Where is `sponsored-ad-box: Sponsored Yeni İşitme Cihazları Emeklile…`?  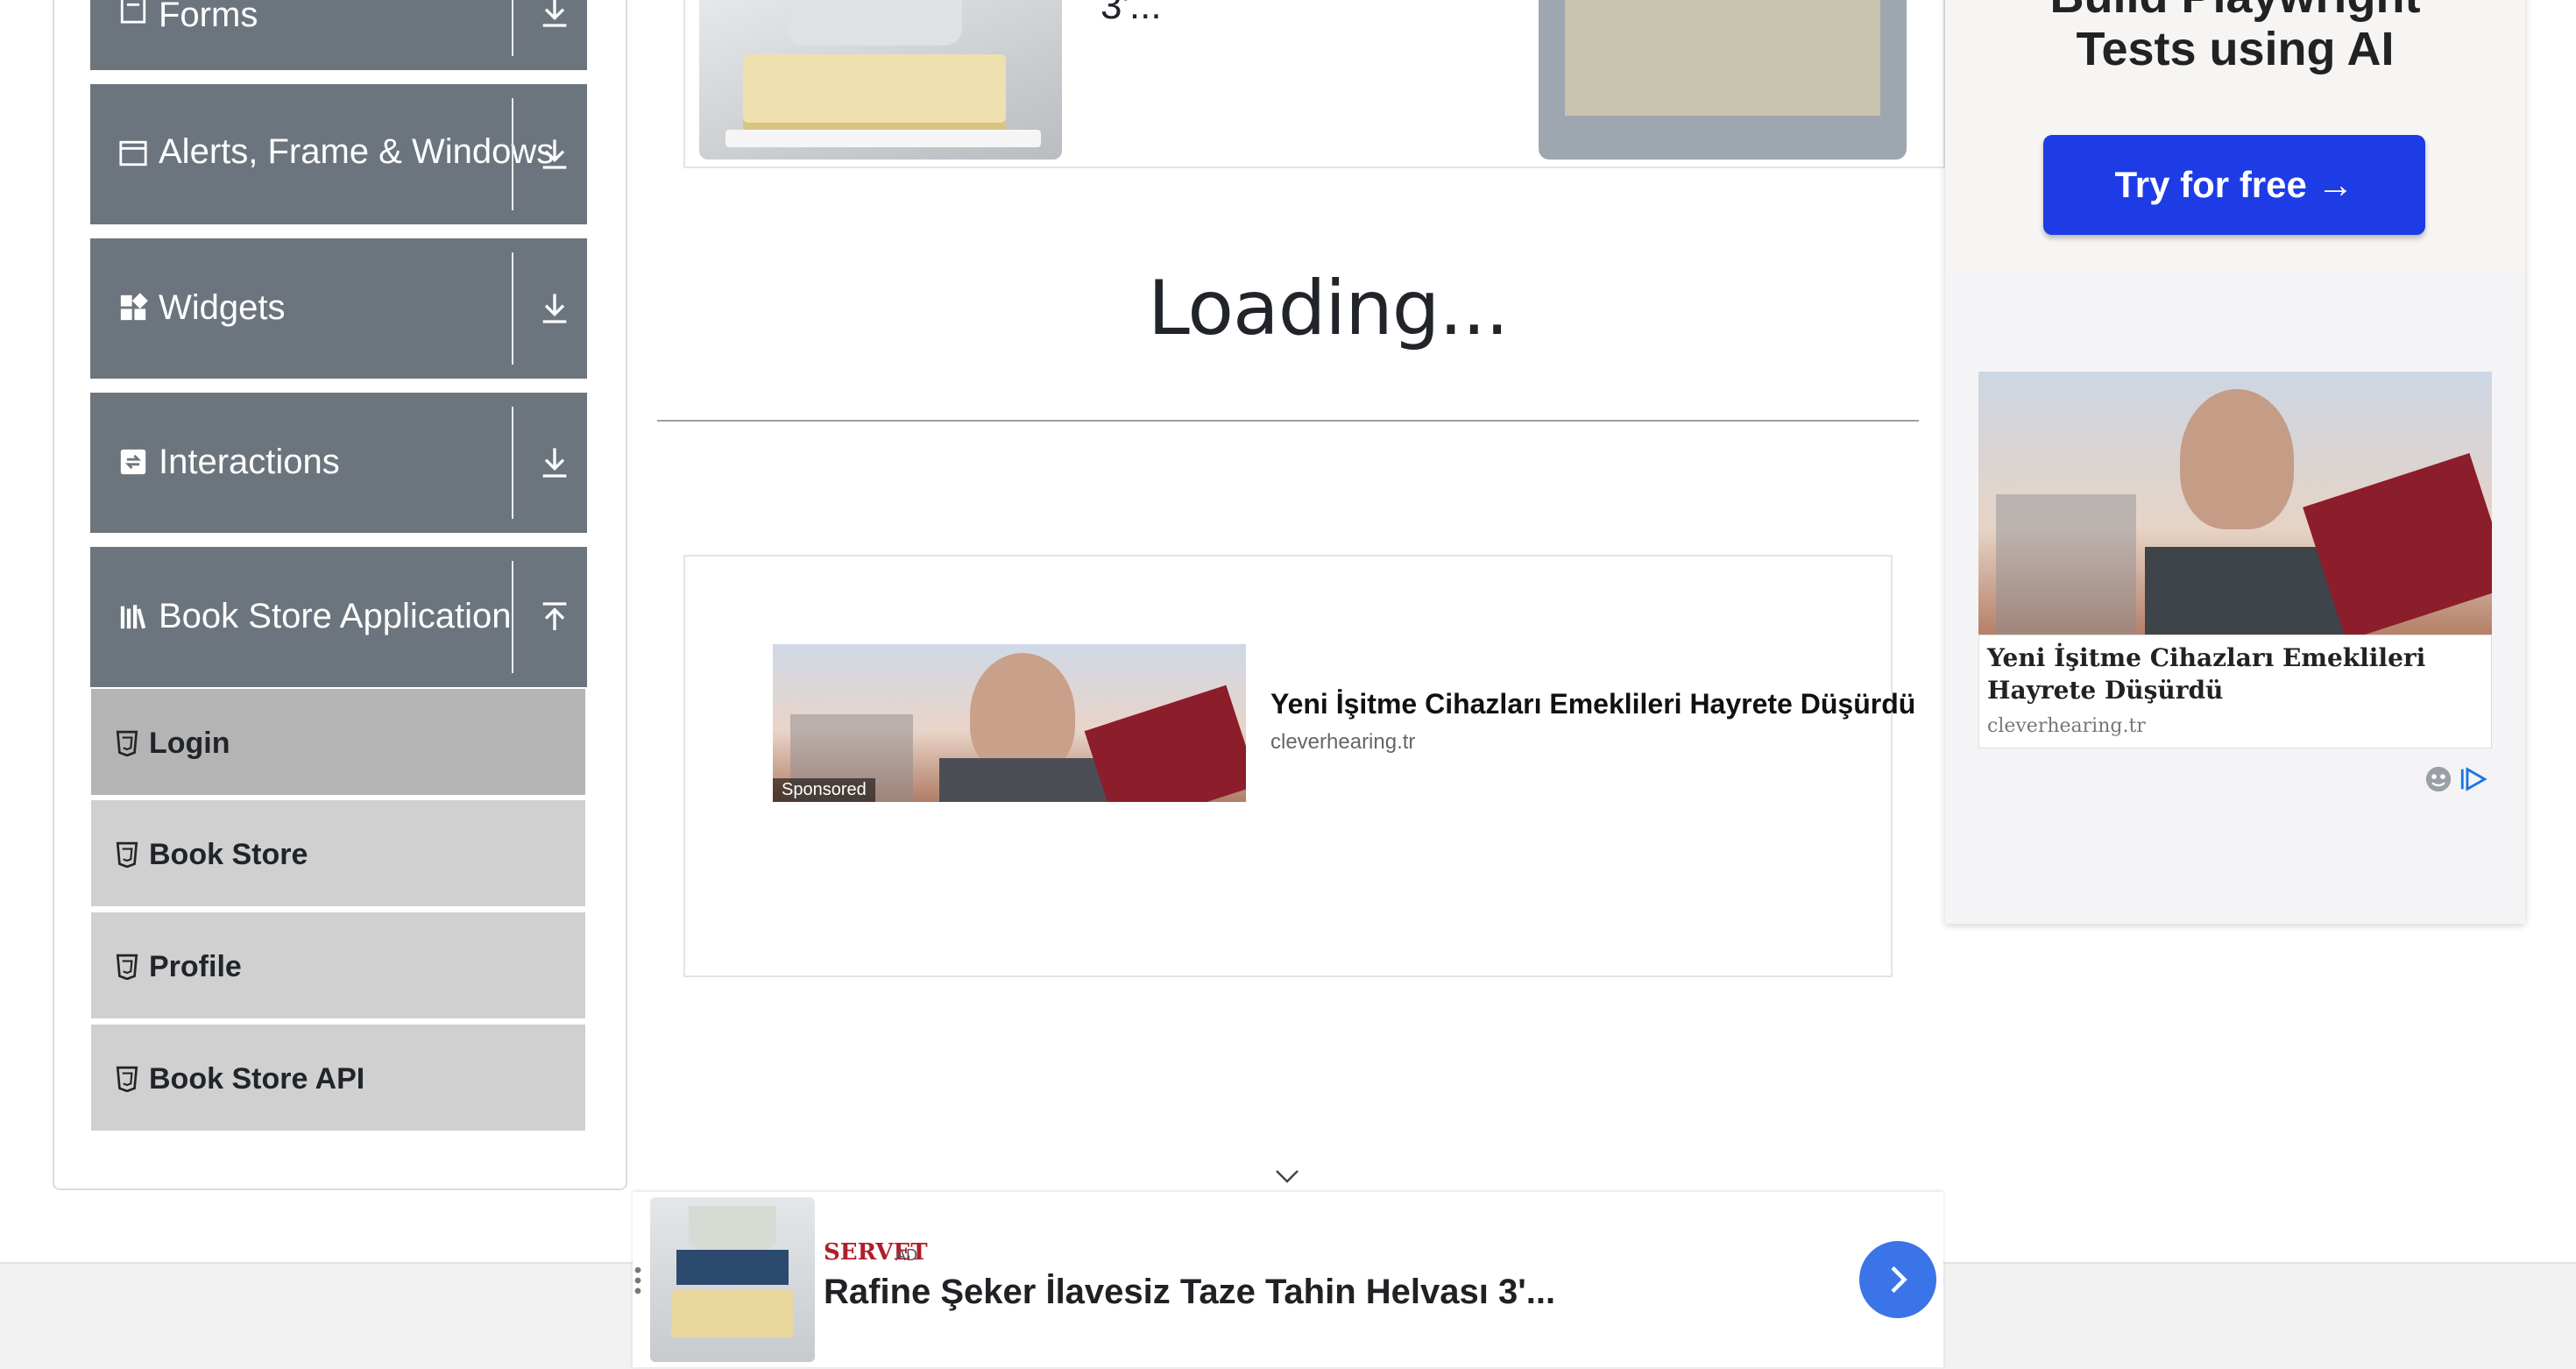
sponsored-ad-box: Sponsored Yeni İşitme Cihazları Emeklile… is located at coordinates (1299, 766).